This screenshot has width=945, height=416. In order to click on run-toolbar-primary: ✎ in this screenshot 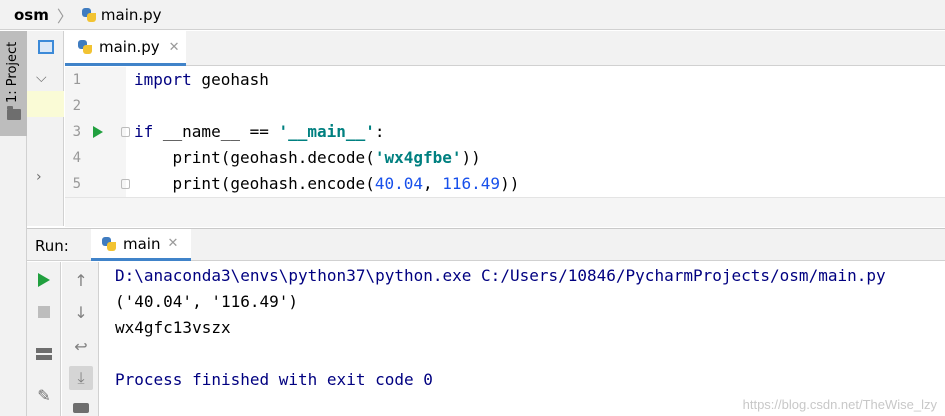, I will do `click(44, 339)`.